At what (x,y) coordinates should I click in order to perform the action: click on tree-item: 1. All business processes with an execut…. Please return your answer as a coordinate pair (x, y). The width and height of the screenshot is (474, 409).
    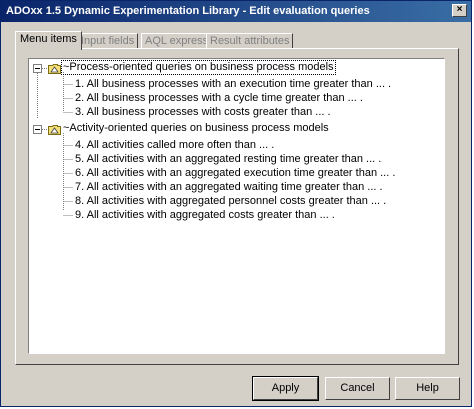
    Looking at the image, I should click on (233, 84).